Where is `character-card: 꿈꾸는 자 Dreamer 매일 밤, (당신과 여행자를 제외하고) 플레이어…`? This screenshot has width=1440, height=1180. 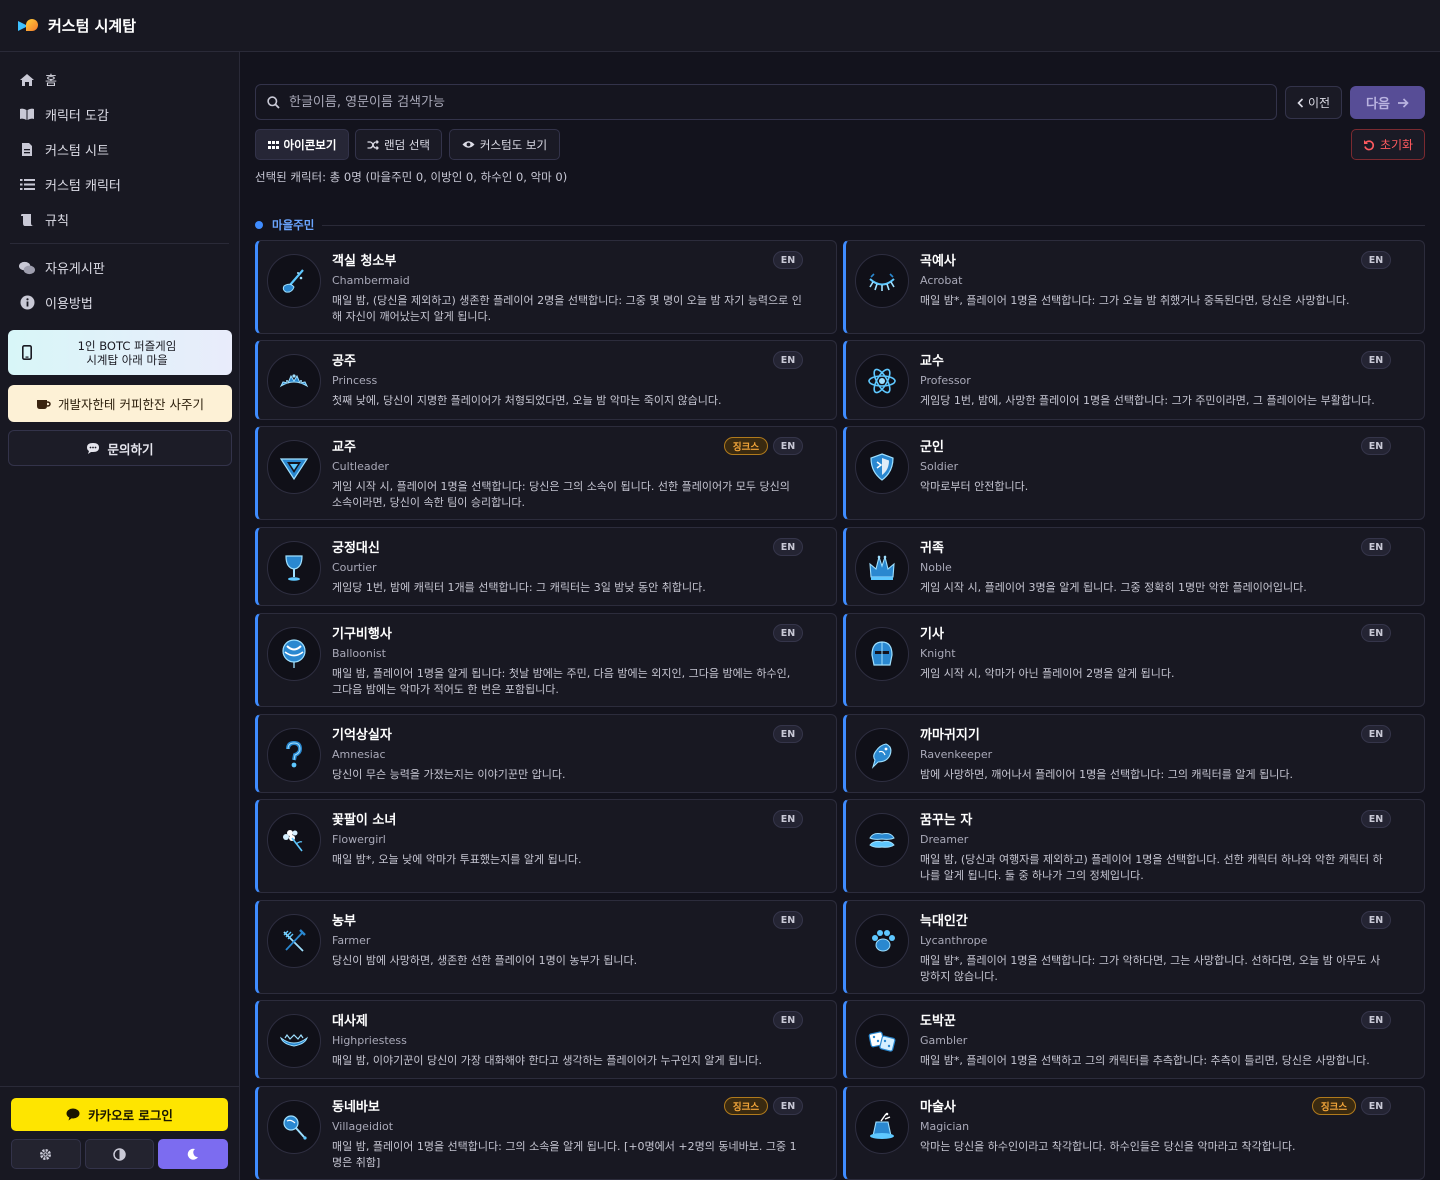
character-card: 꿈꾸는 자 Dreamer 매일 밤, (당신과 여행자를 제외하고) 플레이어… is located at coordinates (1134, 846).